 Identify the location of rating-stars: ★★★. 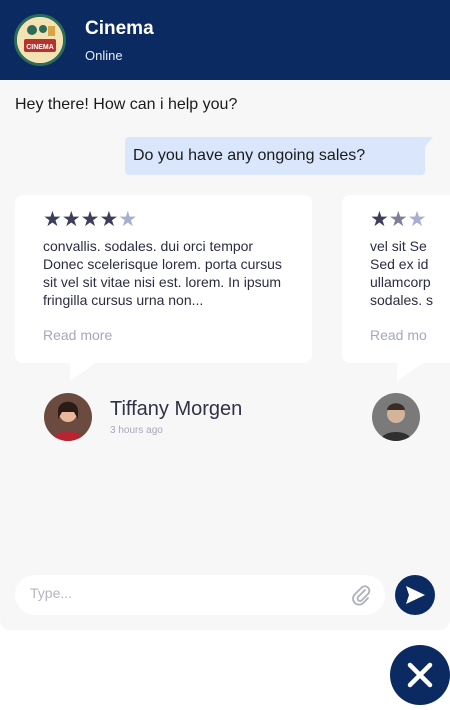
(410, 219).